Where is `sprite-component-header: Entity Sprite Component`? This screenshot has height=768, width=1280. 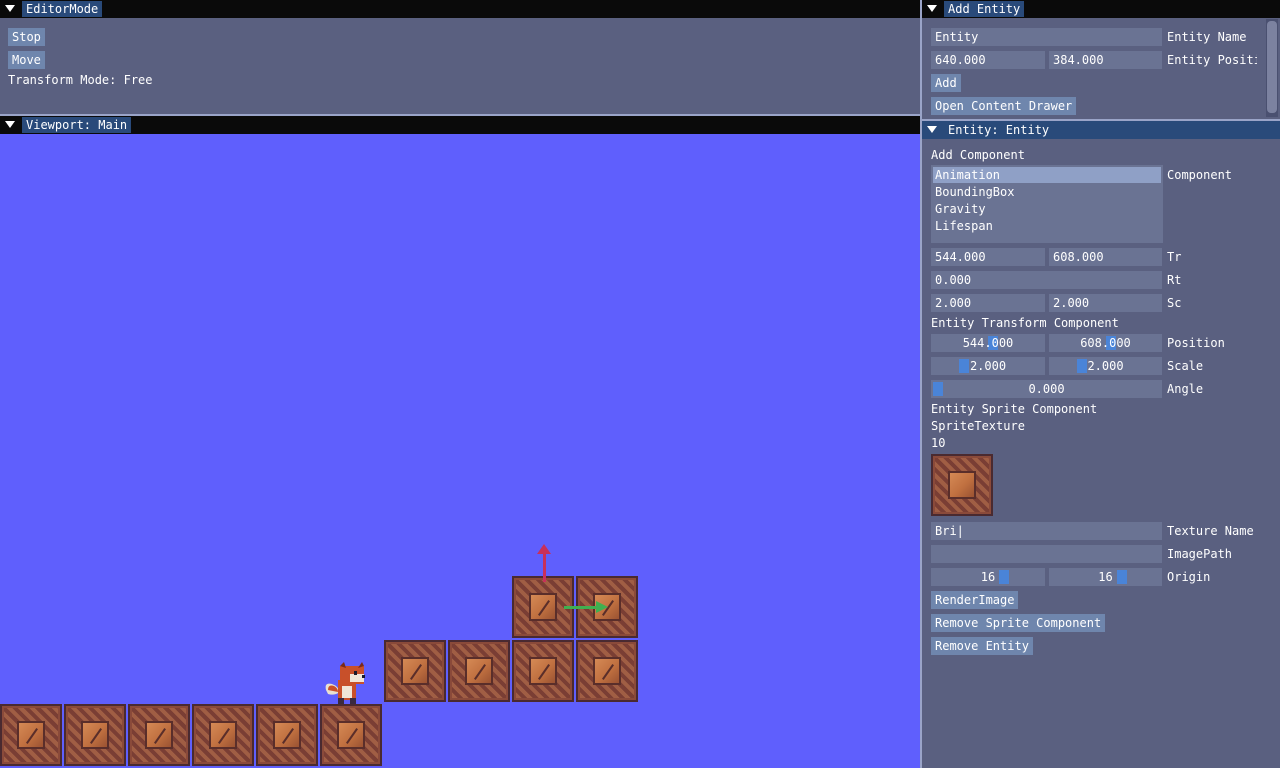 sprite-component-header: Entity Sprite Component is located at coordinates (1014, 409).